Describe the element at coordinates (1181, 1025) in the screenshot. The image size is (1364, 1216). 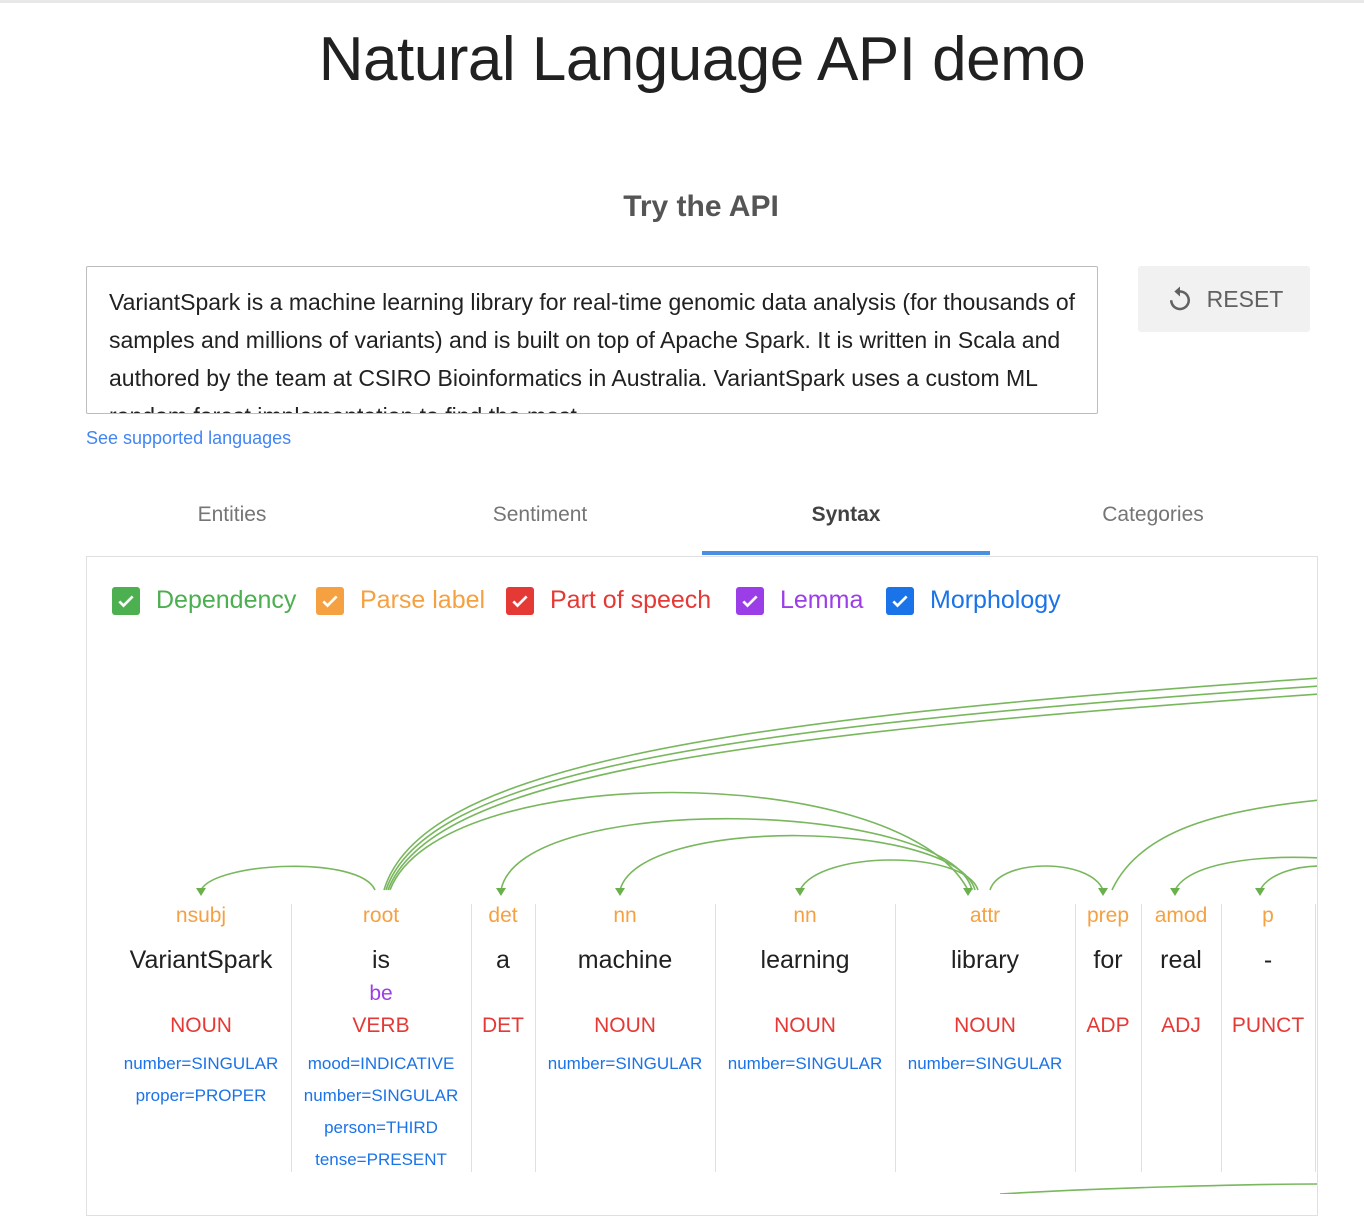
I see `token-pos: ADJ` at that location.